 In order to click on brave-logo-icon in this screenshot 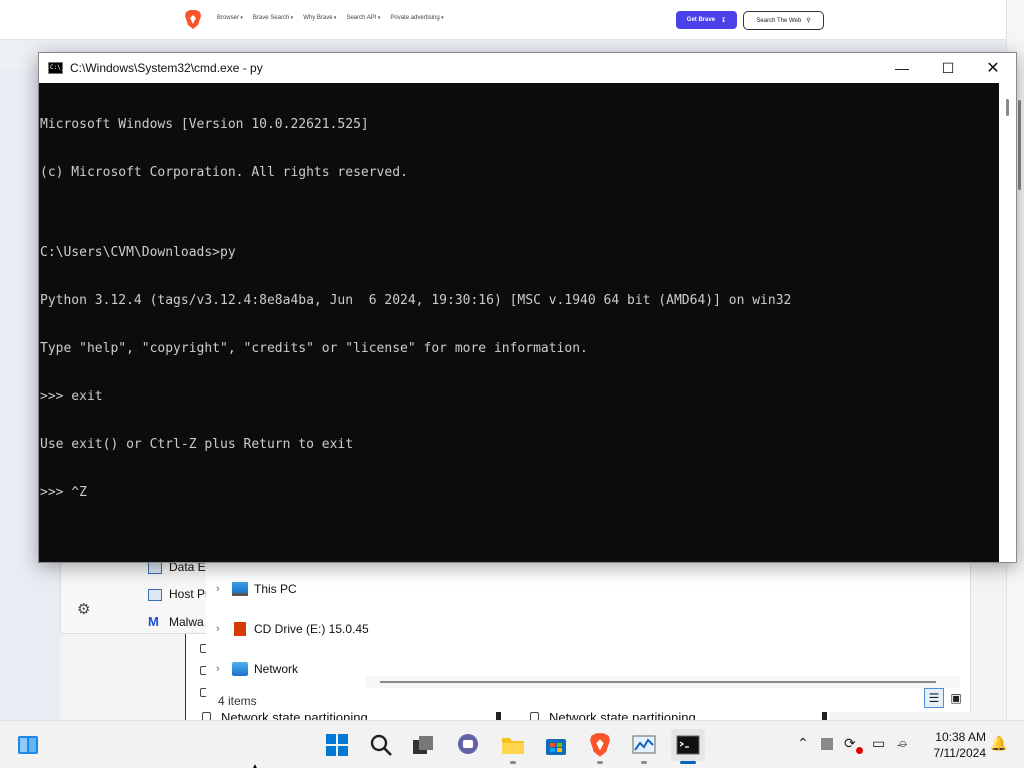, I will do `click(193, 19)`.